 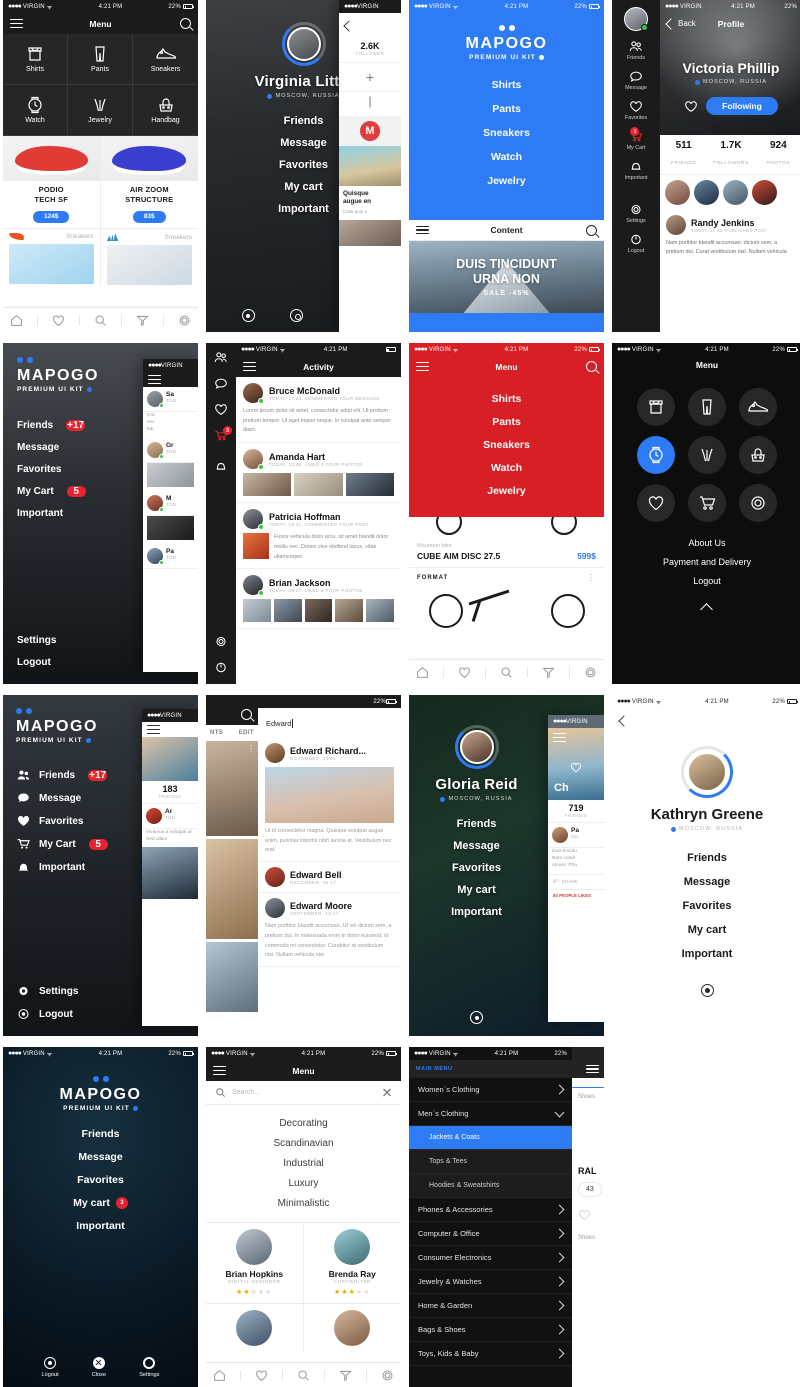 What do you see at coordinates (490, 1234) in the screenshot?
I see `nav-item-computer-office: Computer & Office` at bounding box center [490, 1234].